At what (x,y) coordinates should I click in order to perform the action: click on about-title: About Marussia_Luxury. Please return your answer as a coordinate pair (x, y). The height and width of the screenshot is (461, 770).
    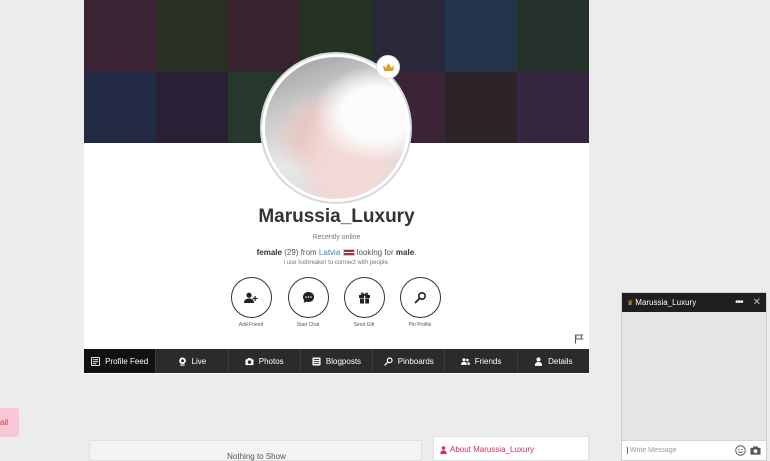
    Looking at the image, I should click on (487, 449).